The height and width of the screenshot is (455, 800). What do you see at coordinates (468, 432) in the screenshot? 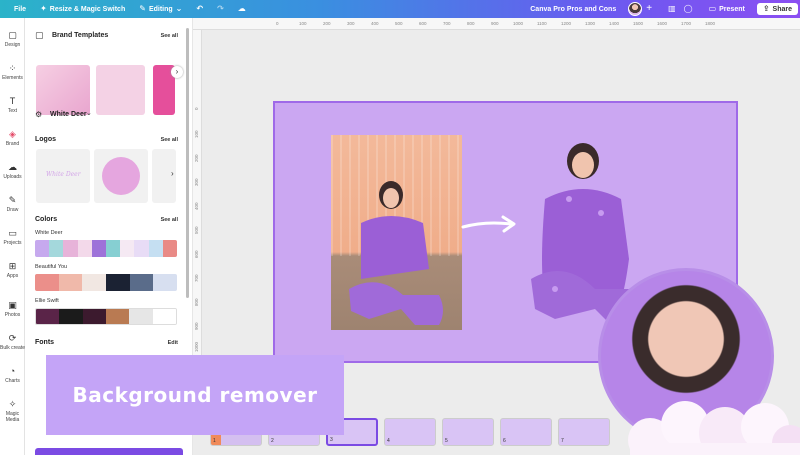
I see `page-thumbnail: 5` at bounding box center [468, 432].